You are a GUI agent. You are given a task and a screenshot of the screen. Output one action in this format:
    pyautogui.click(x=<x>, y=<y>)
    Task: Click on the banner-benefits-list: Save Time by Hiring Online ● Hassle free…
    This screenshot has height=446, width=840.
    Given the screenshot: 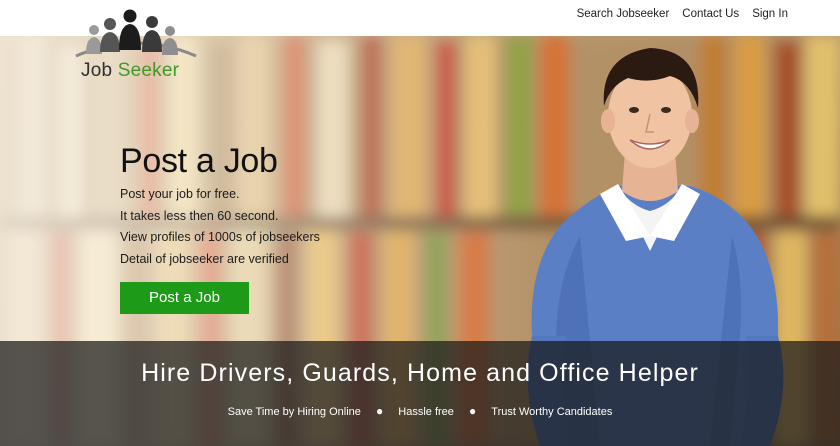 What is the action you would take?
    pyautogui.click(x=420, y=411)
    